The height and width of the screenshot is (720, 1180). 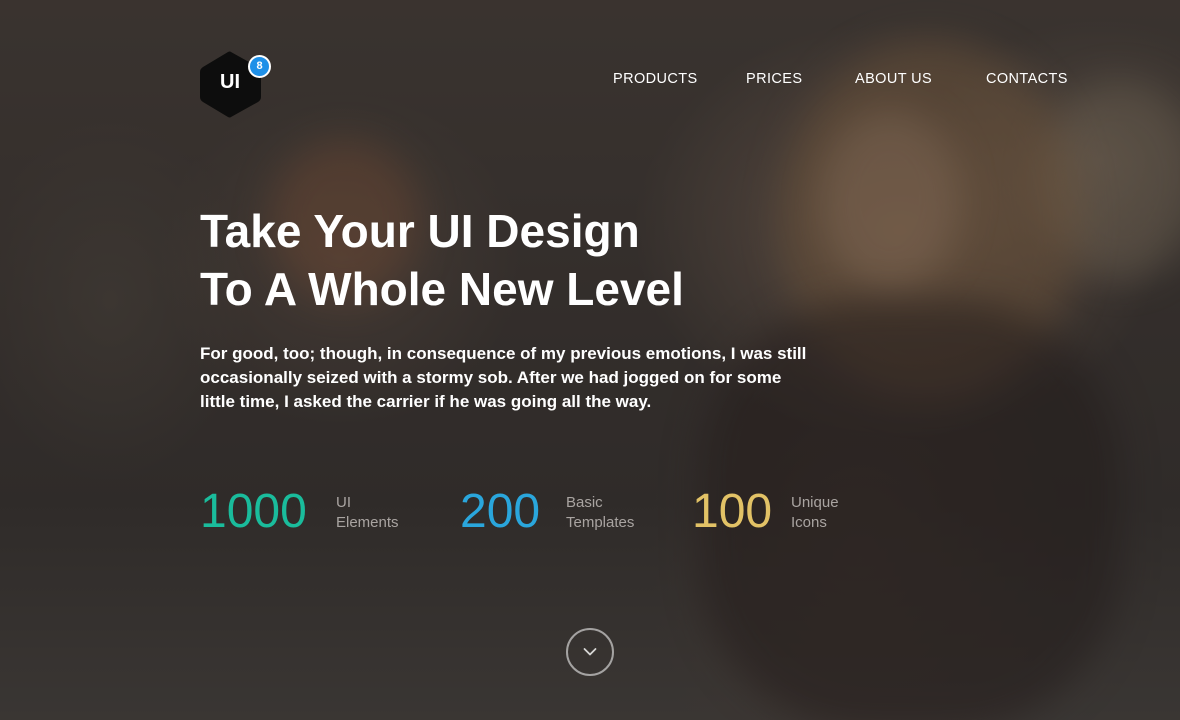 I want to click on stat-label: UI Elements, so click(x=367, y=513).